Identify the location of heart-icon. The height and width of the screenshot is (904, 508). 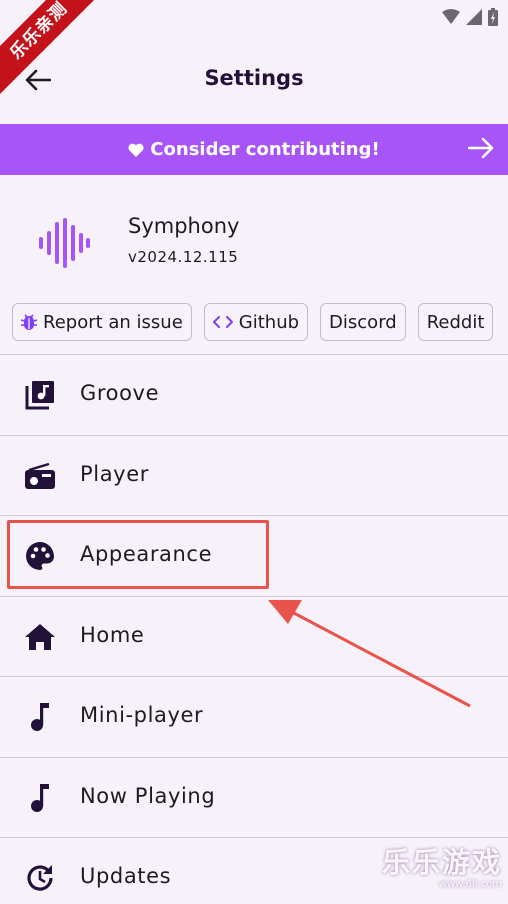
(136, 150).